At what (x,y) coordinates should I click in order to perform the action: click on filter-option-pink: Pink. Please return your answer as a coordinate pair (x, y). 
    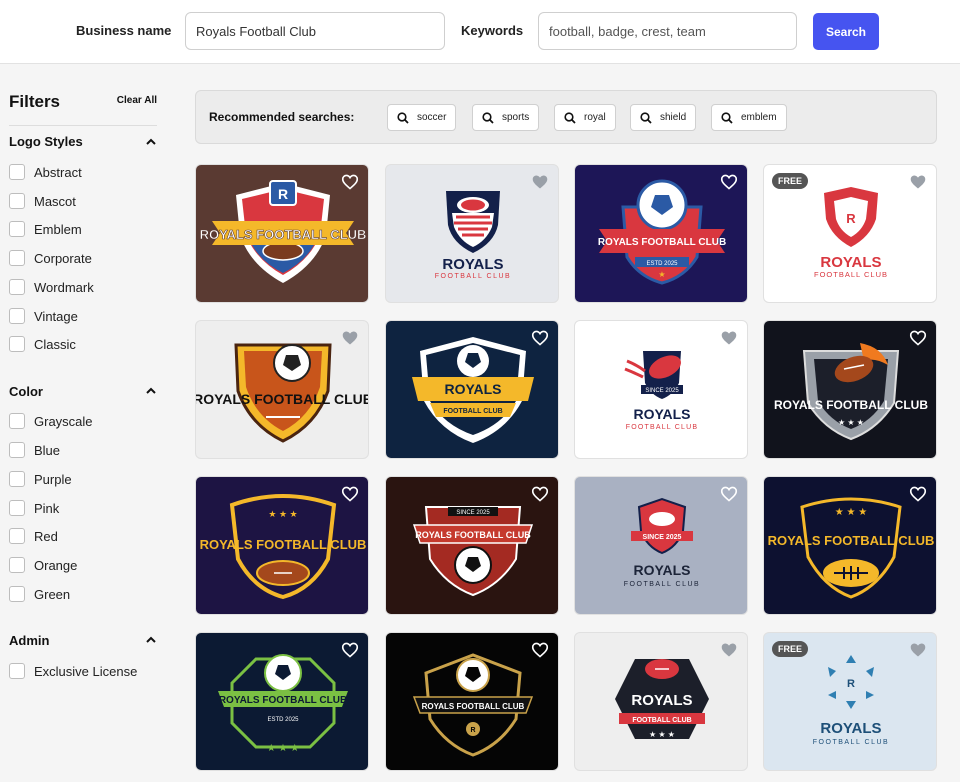
    Looking at the image, I should click on (34, 508).